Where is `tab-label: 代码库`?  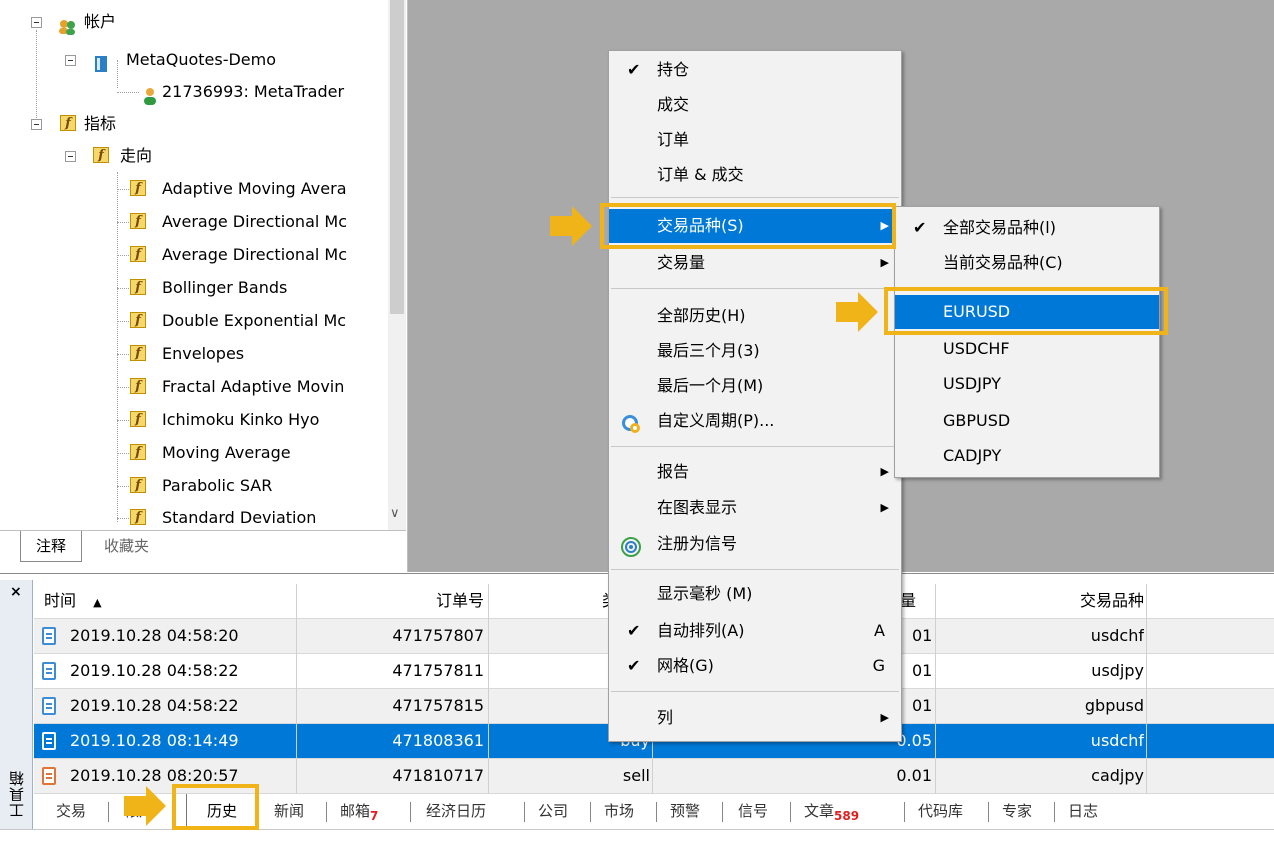 tab-label: 代码库 is located at coordinates (941, 811).